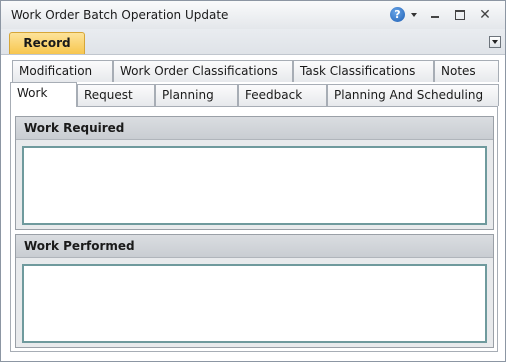  What do you see at coordinates (397, 14) in the screenshot?
I see `help-icon: ?` at bounding box center [397, 14].